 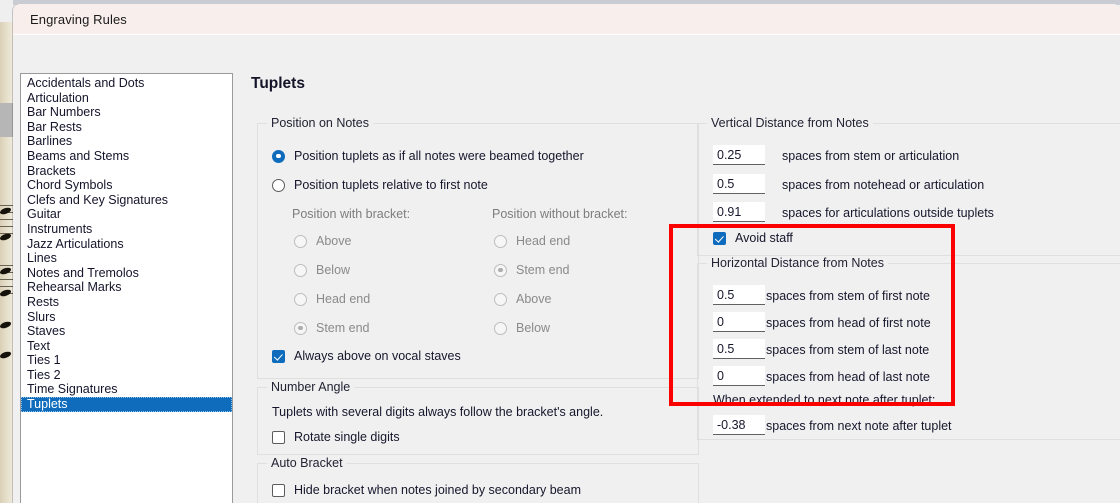 I want to click on checkbox-label: Rotate single digits, so click(x=347, y=437).